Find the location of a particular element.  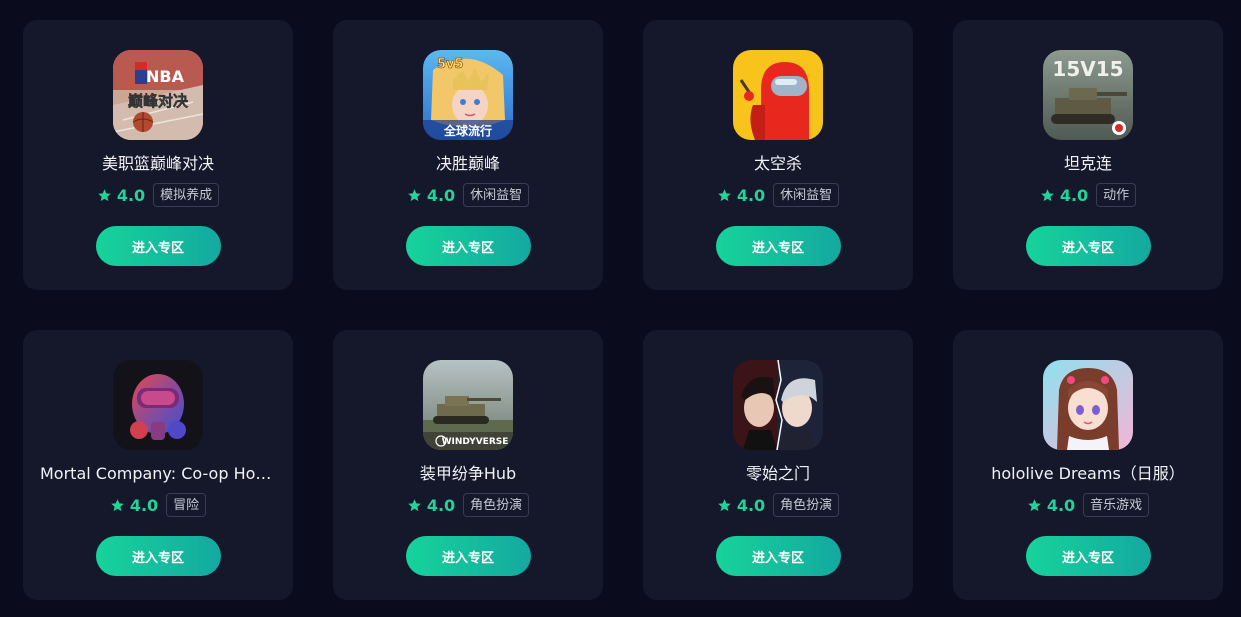

game-title: hololive Dreams（日服） is located at coordinates (1088, 473).